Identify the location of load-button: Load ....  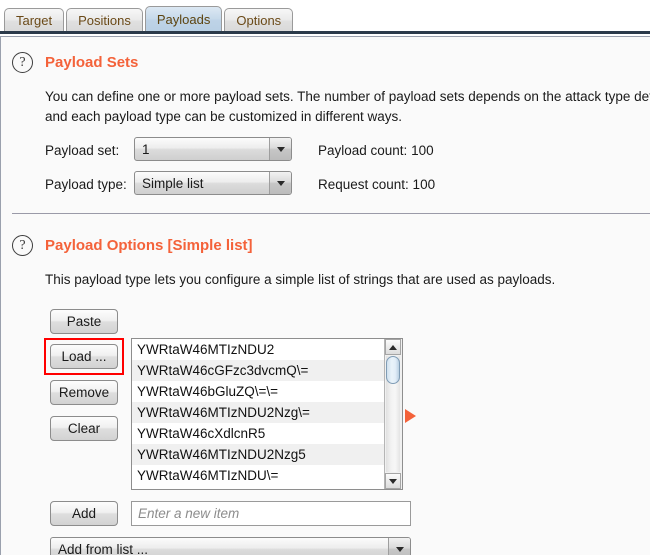
(84, 356).